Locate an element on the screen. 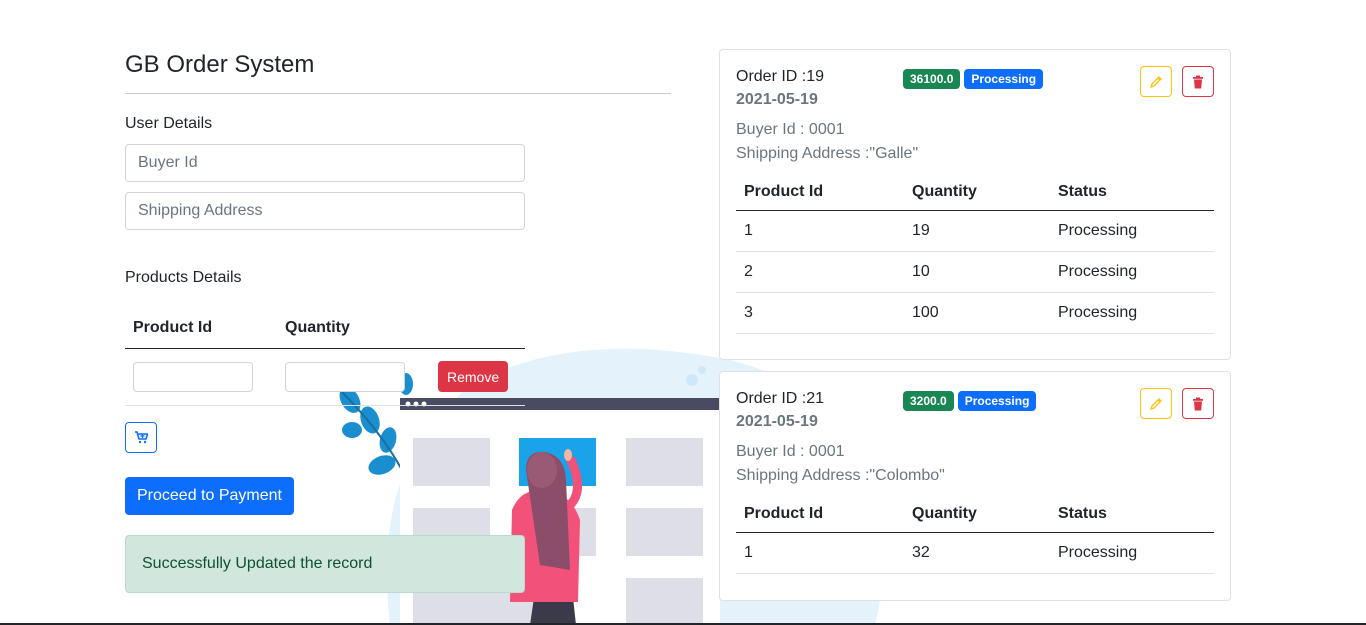 This screenshot has width=1366, height=625. quantity-cell: 19 is located at coordinates (977, 231).